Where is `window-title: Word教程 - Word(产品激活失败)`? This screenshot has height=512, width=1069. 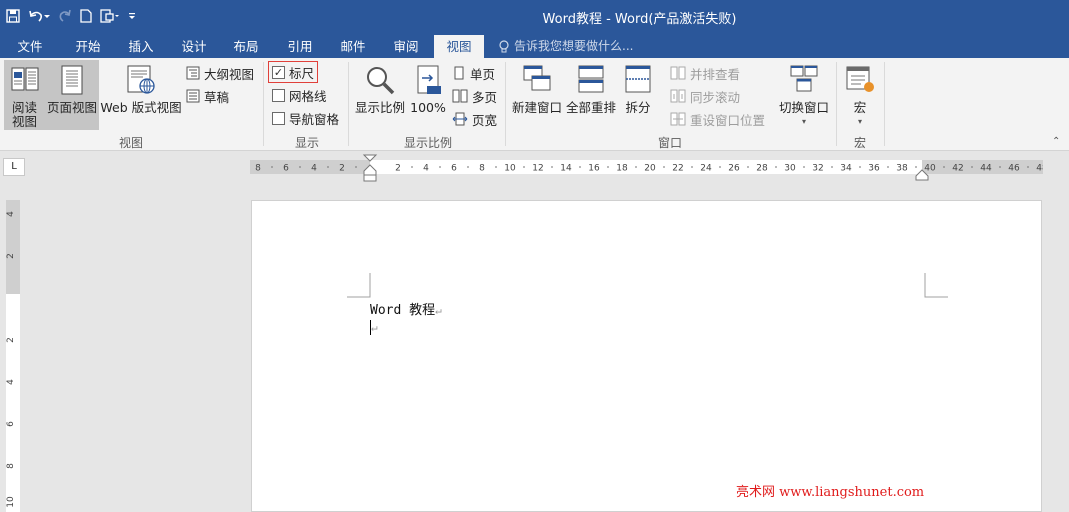
window-title: Word教程 - Word(产品激活失败) is located at coordinates (639, 19).